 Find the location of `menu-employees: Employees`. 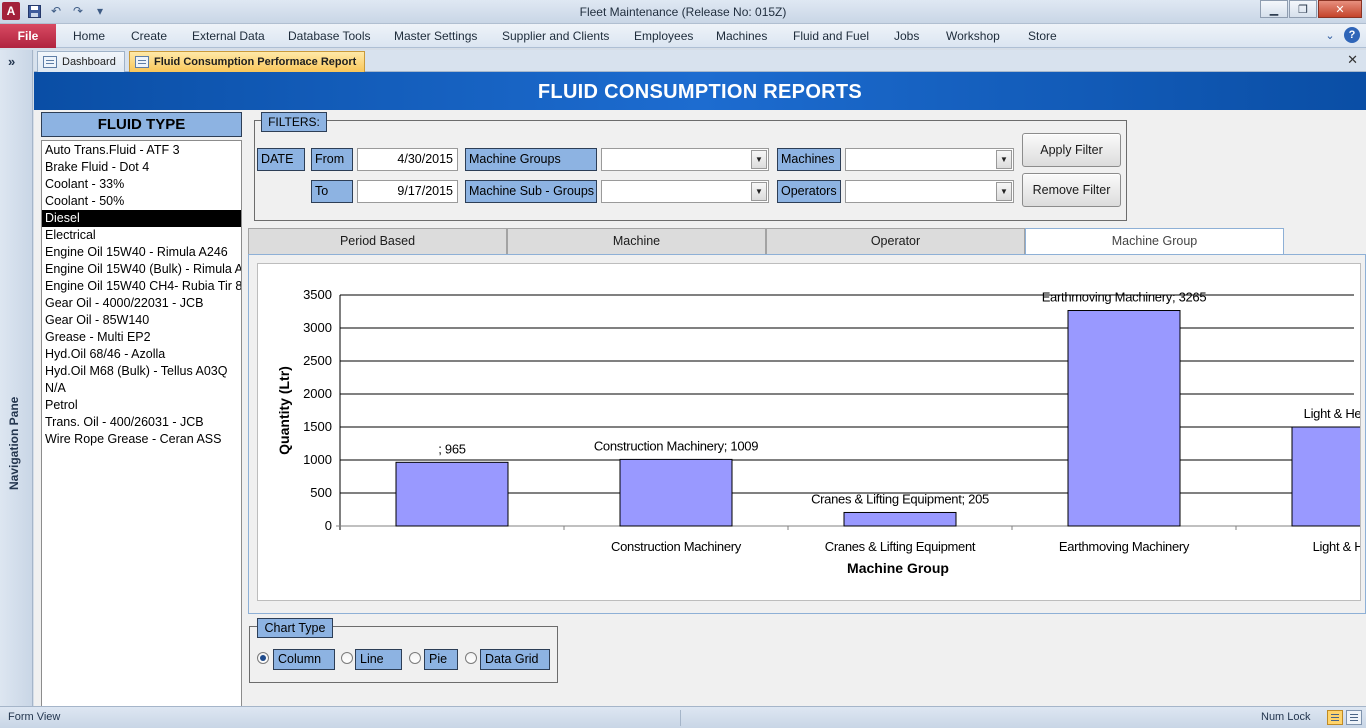

menu-employees: Employees is located at coordinates (663, 36).